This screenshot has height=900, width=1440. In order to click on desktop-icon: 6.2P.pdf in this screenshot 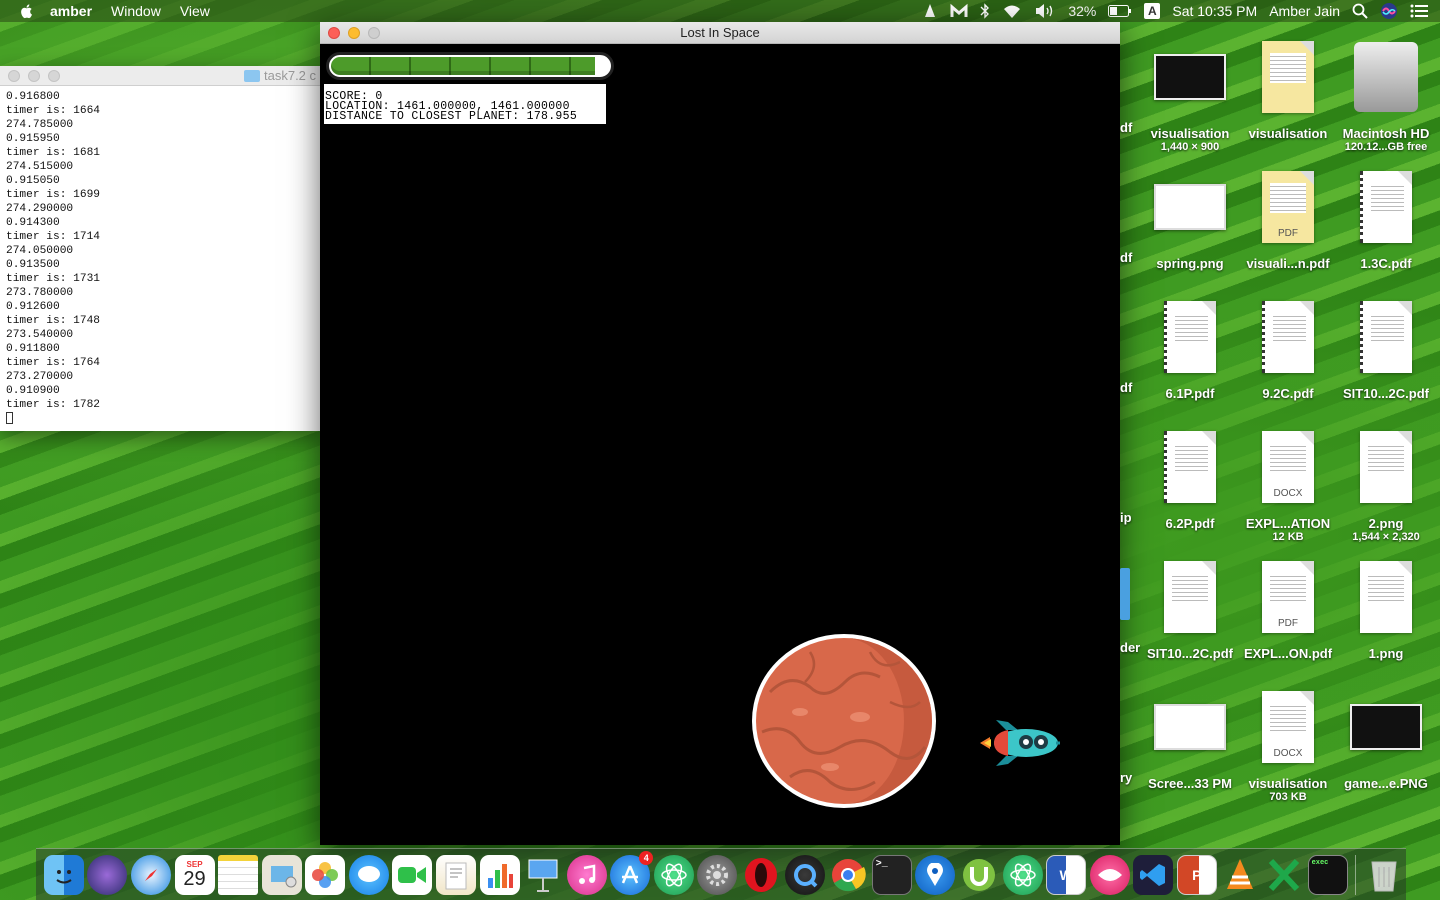, I will do `click(1190, 477)`.